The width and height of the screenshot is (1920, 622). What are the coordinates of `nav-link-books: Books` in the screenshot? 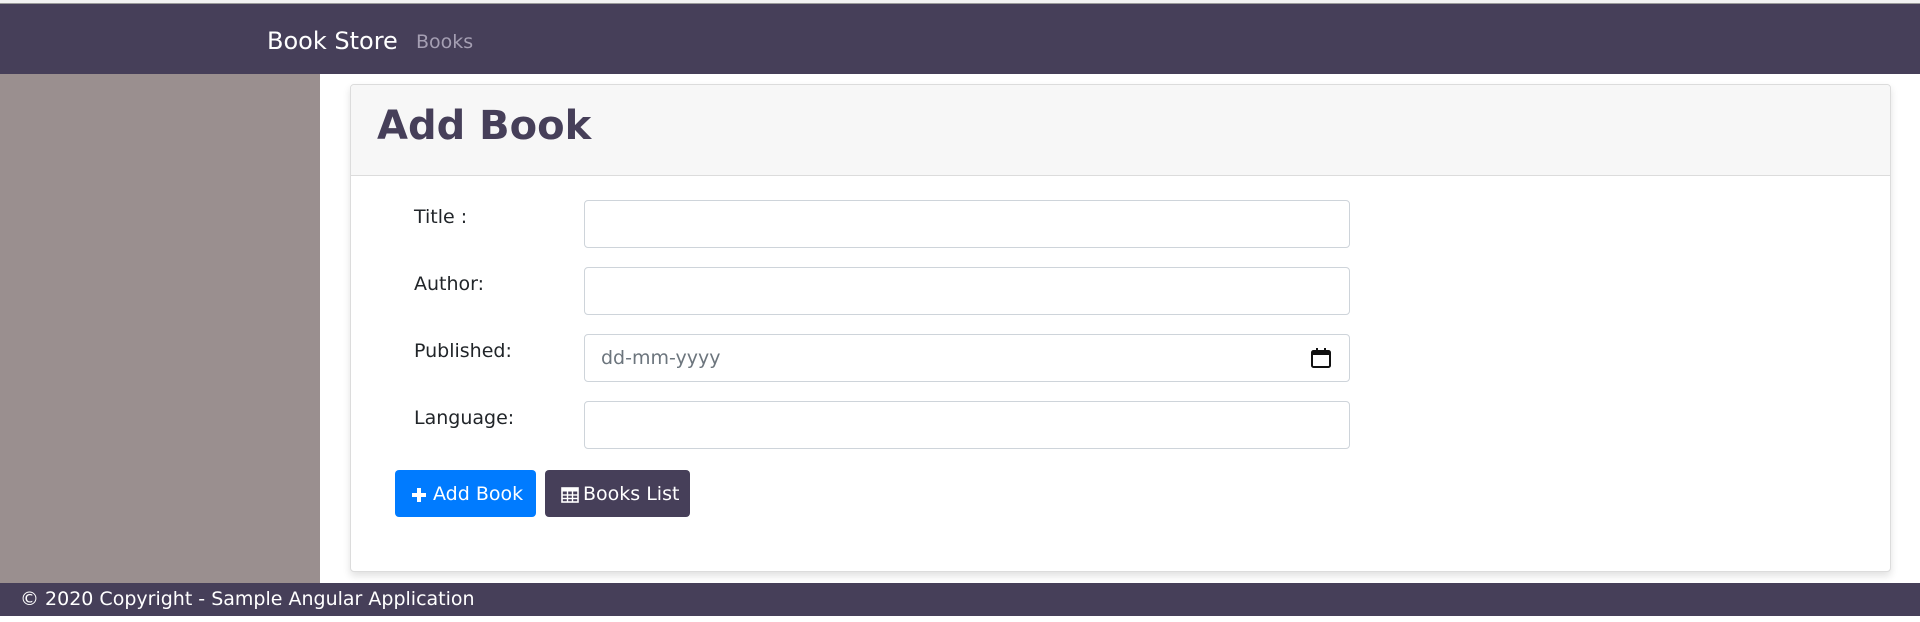 It's located at (444, 42).